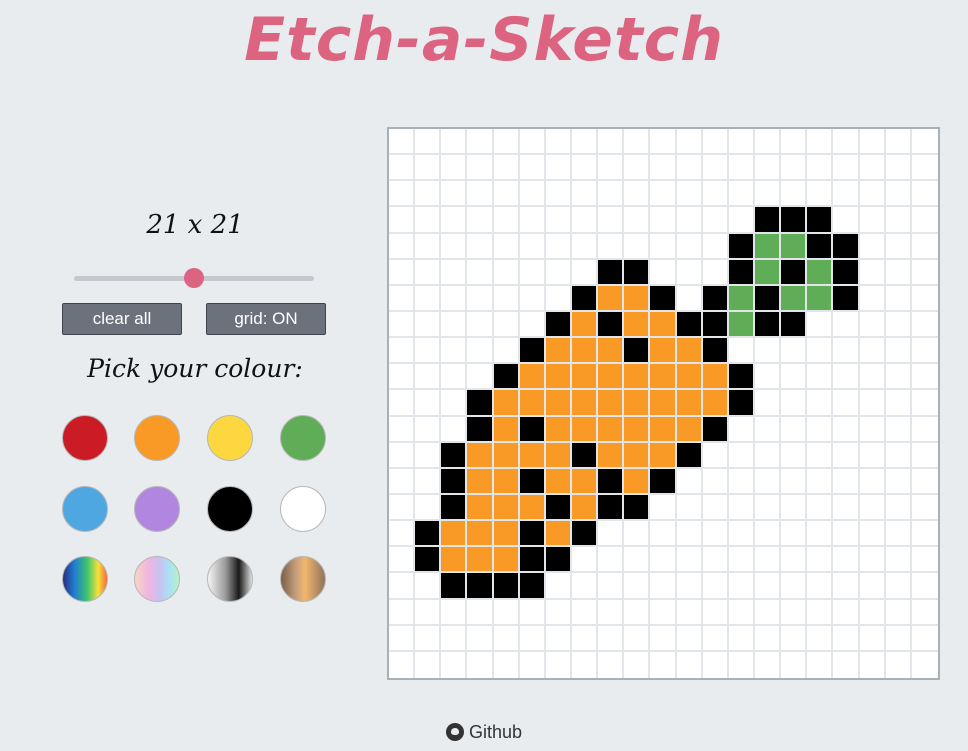 The height and width of the screenshot is (751, 968). Describe the element at coordinates (194, 278) in the screenshot. I see `grid-size-slider` at that location.